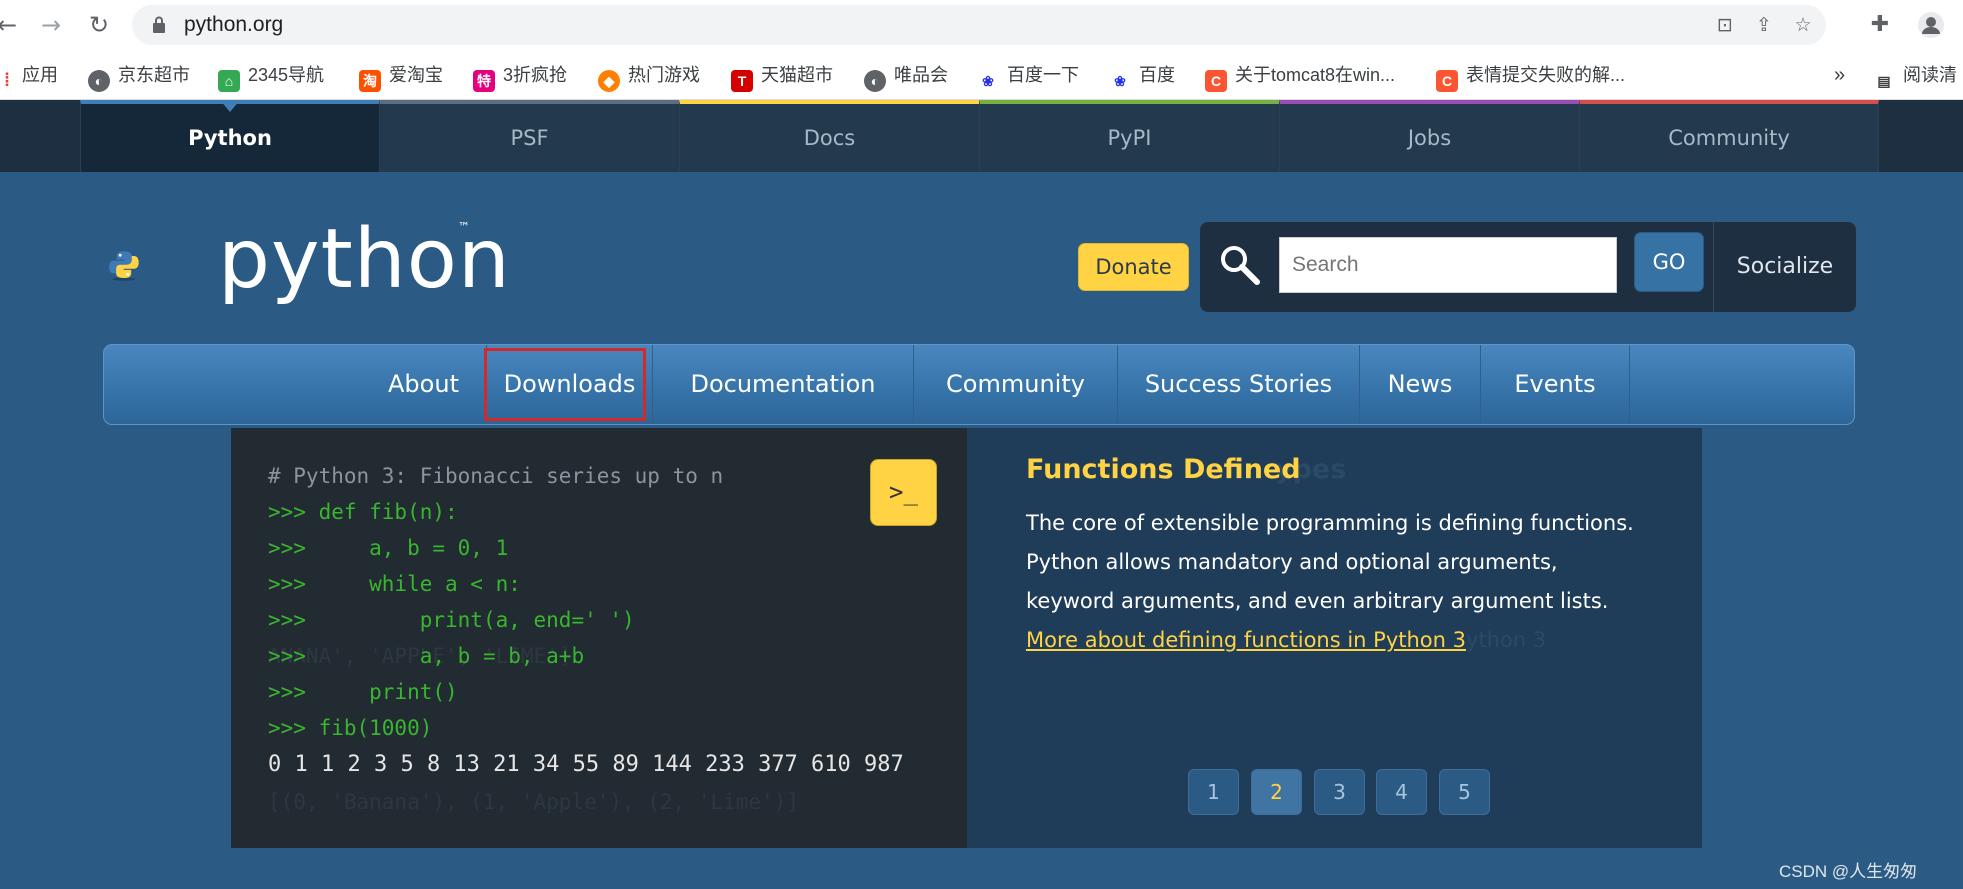  Describe the element at coordinates (496, 476) in the screenshot. I see `code-comment: # Python 3: Fibonacci series up to n` at that location.